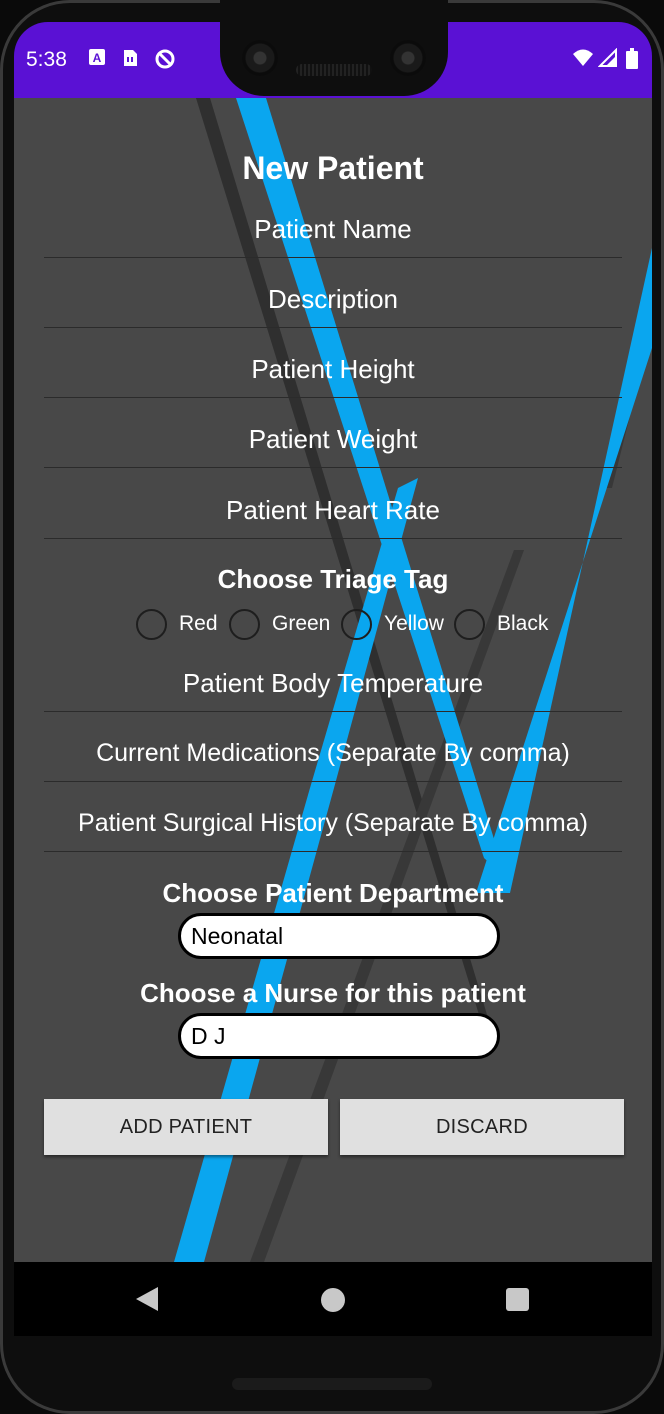 The image size is (664, 1414). Describe the element at coordinates (165, 61) in the screenshot. I see `sync-icon` at that location.